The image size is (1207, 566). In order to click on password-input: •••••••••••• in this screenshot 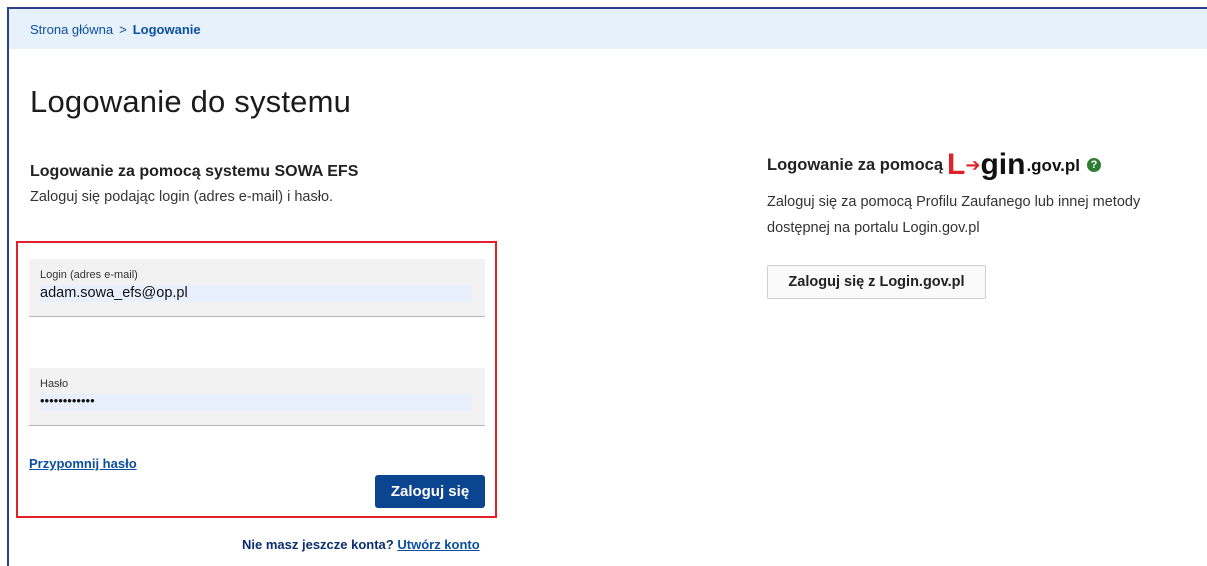, I will do `click(256, 402)`.